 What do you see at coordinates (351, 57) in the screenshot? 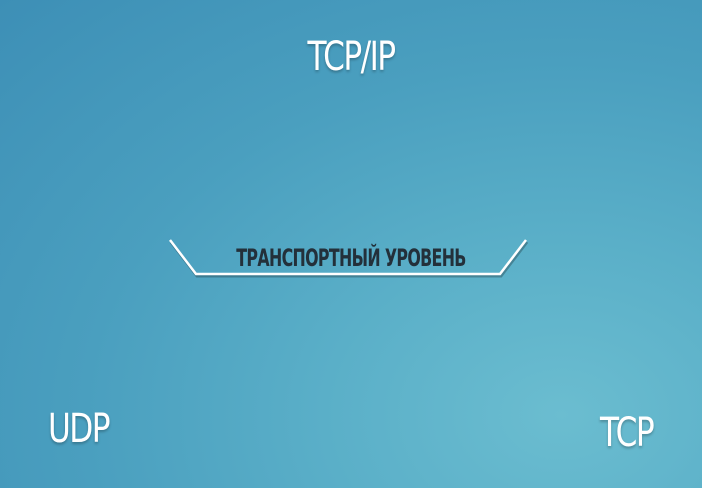
I see `slide-title: TCP/IP` at bounding box center [351, 57].